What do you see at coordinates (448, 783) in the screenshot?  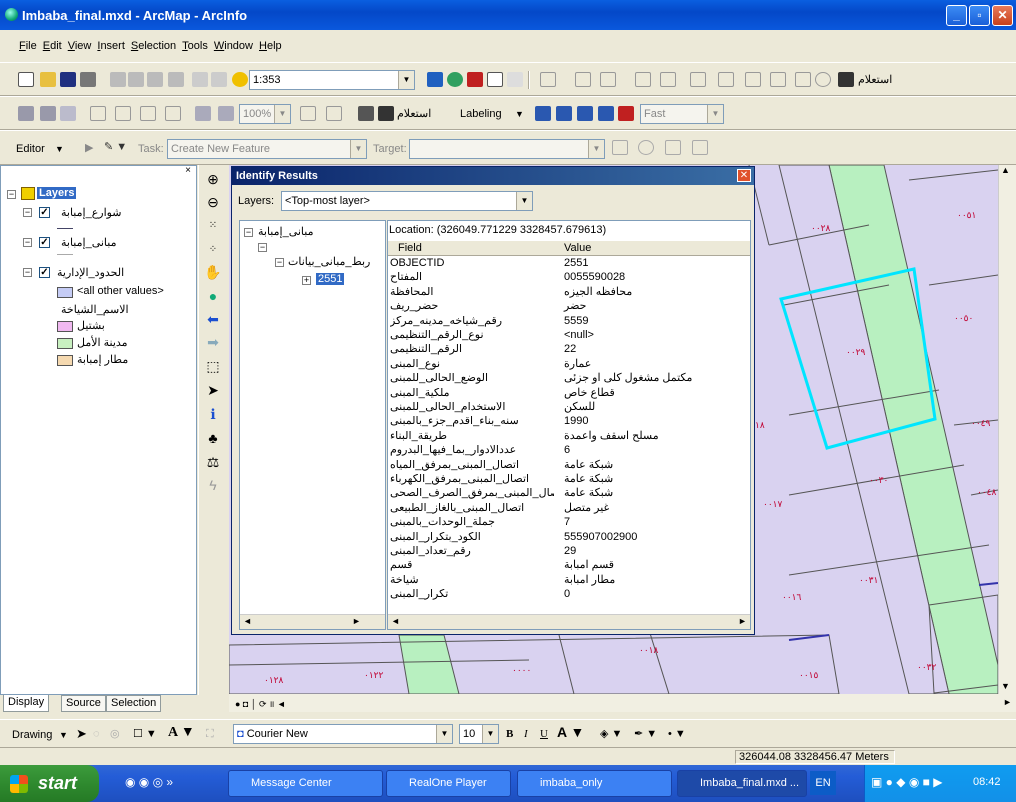 I see `taskbar-realone-player: RealOne Player` at bounding box center [448, 783].